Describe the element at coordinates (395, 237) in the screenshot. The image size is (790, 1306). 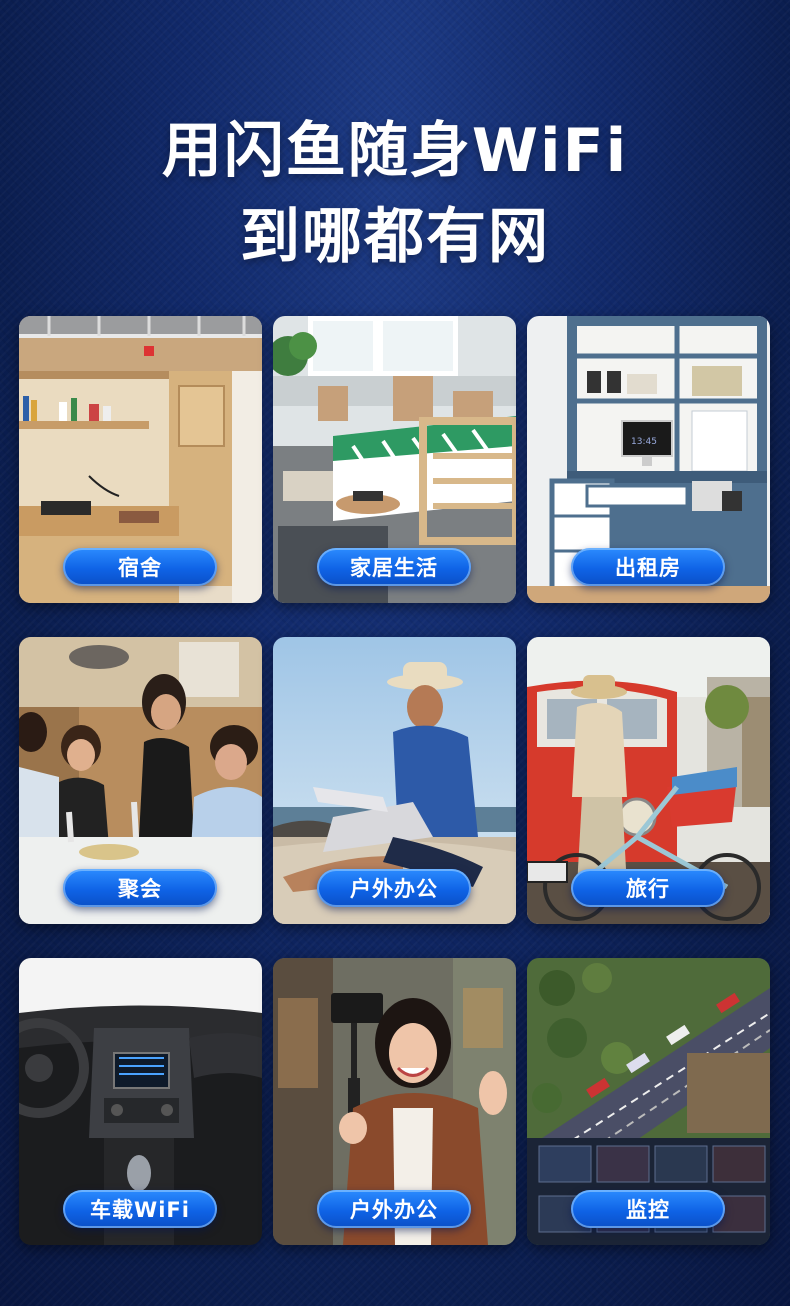
I see `headline-line-2: 到哪都有网` at that location.